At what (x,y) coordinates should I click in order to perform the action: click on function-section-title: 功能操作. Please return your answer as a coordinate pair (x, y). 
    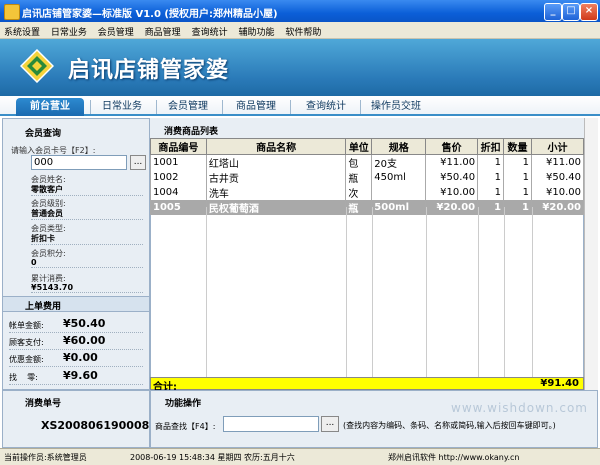
    Looking at the image, I should click on (183, 404).